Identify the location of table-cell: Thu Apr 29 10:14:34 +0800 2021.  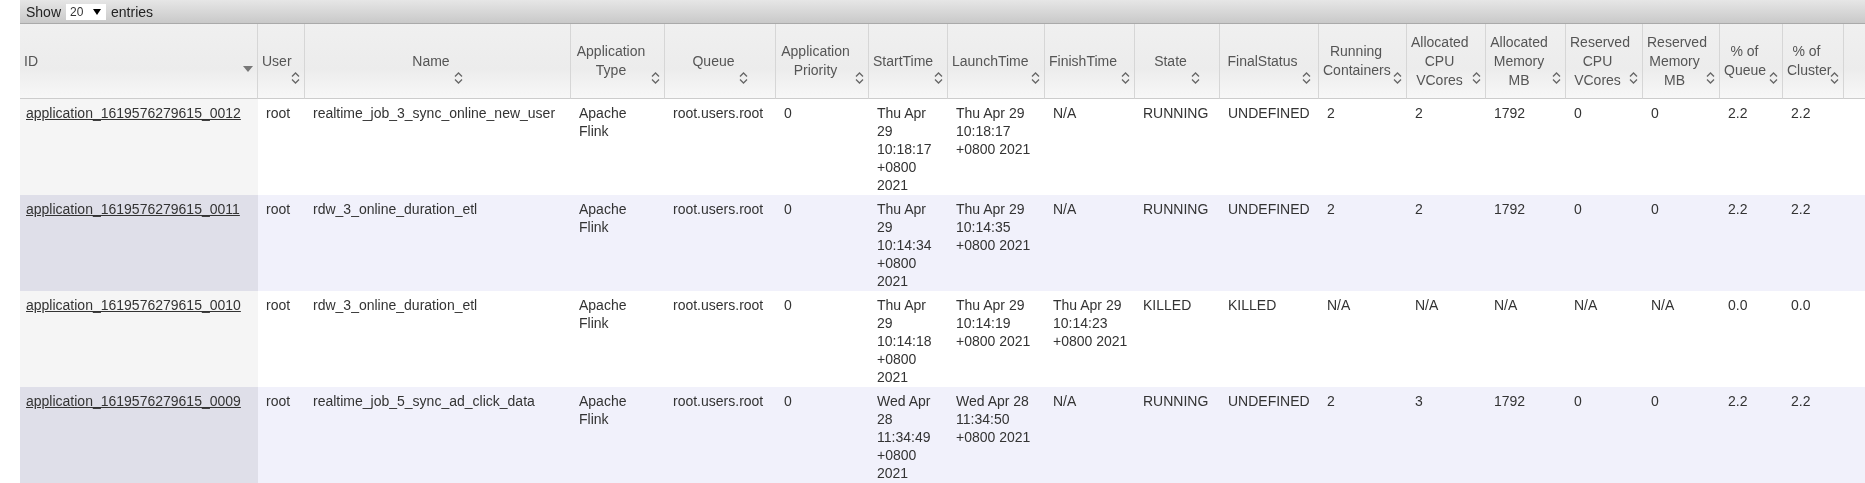
(904, 245).